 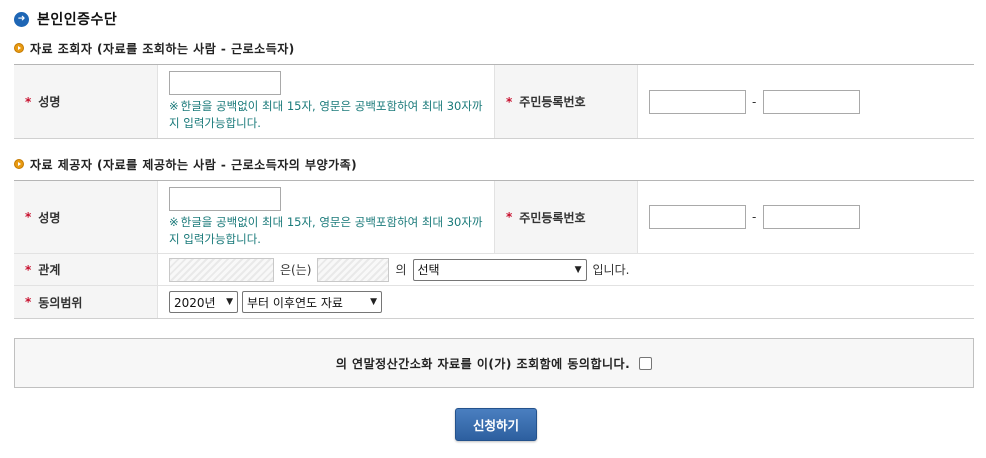 What do you see at coordinates (225, 198) in the screenshot?
I see `provider-name-input` at bounding box center [225, 198].